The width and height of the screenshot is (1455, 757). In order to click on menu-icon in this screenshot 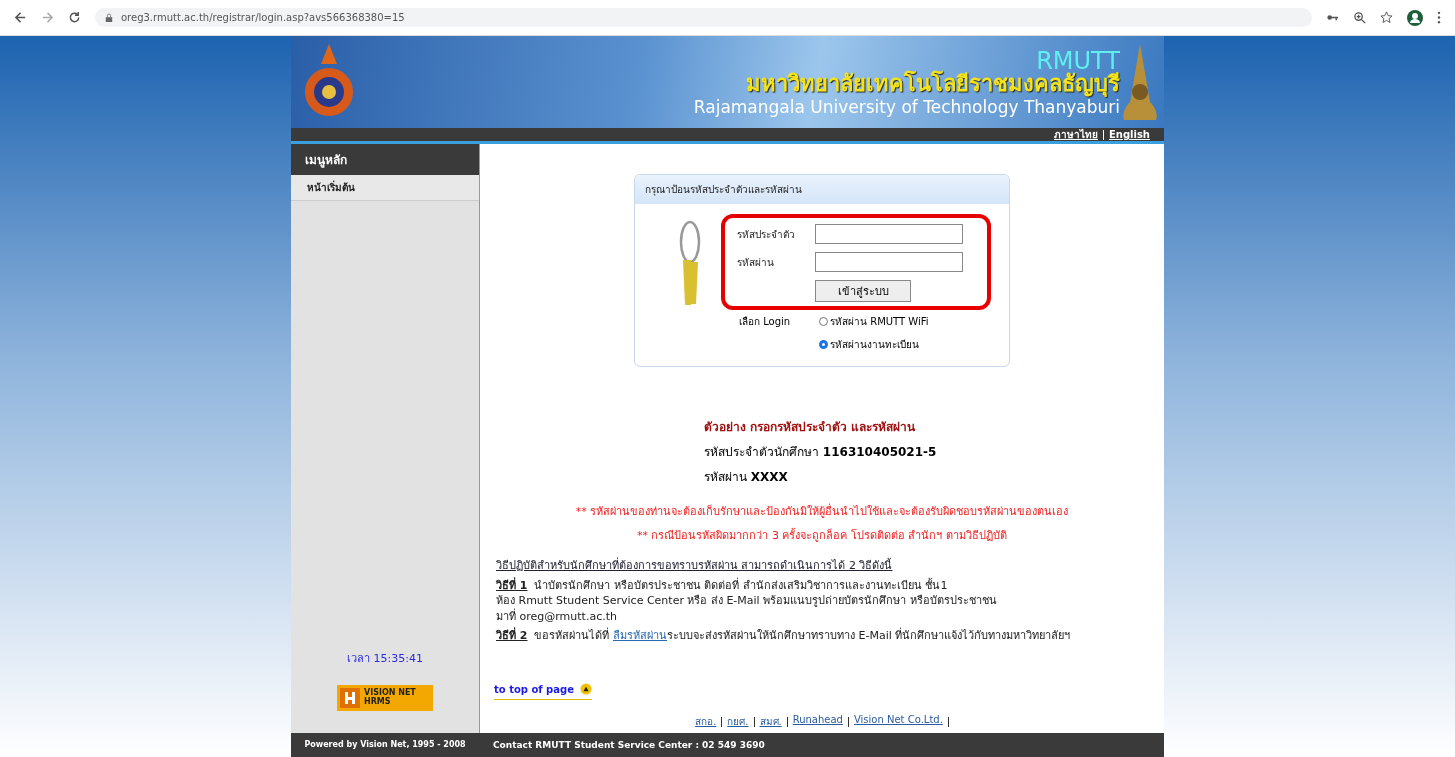, I will do `click(1439, 17)`.